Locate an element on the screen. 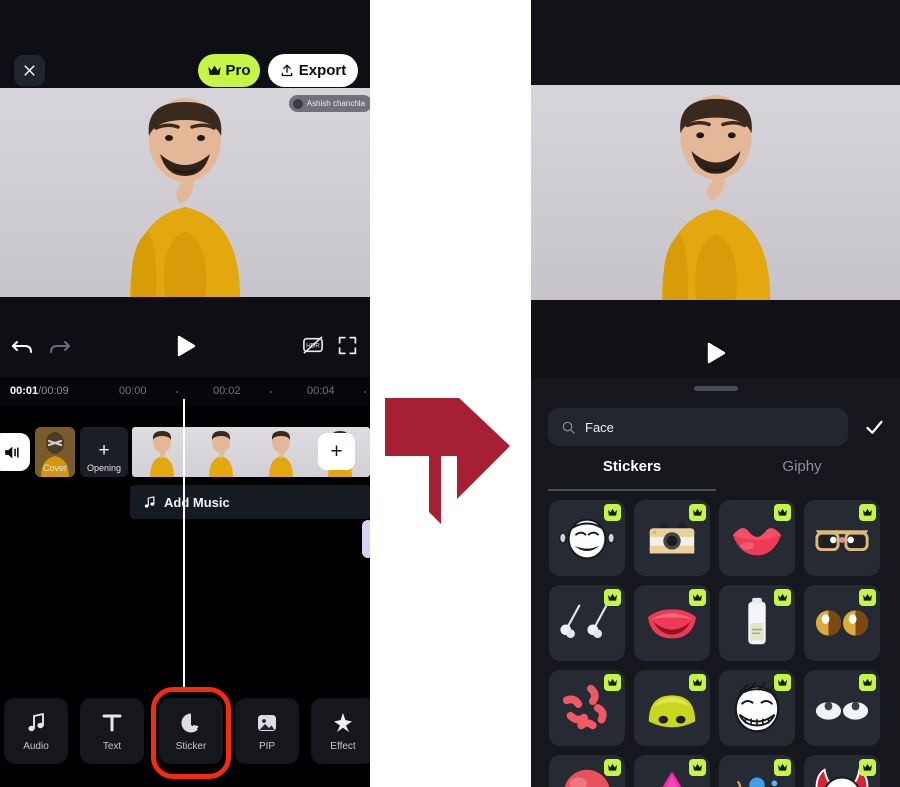  watermark-badge: Ashish chanchla is located at coordinates (329, 103).